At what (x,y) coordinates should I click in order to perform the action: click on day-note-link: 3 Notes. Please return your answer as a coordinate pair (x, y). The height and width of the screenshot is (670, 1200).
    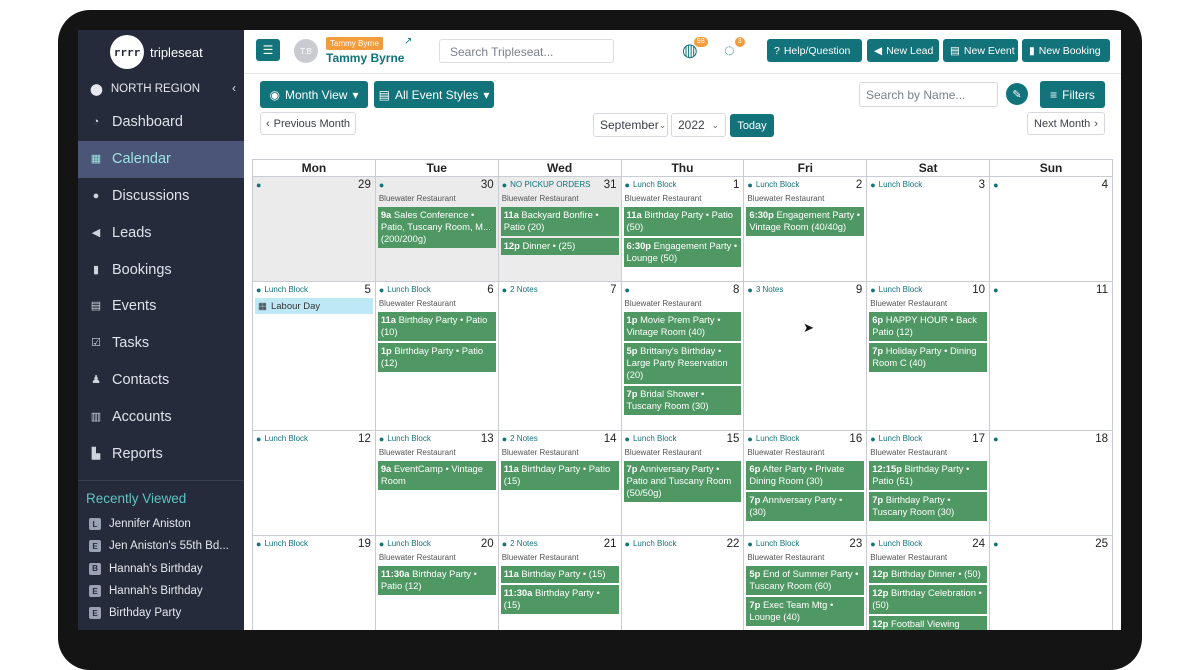
    Looking at the image, I should click on (770, 289).